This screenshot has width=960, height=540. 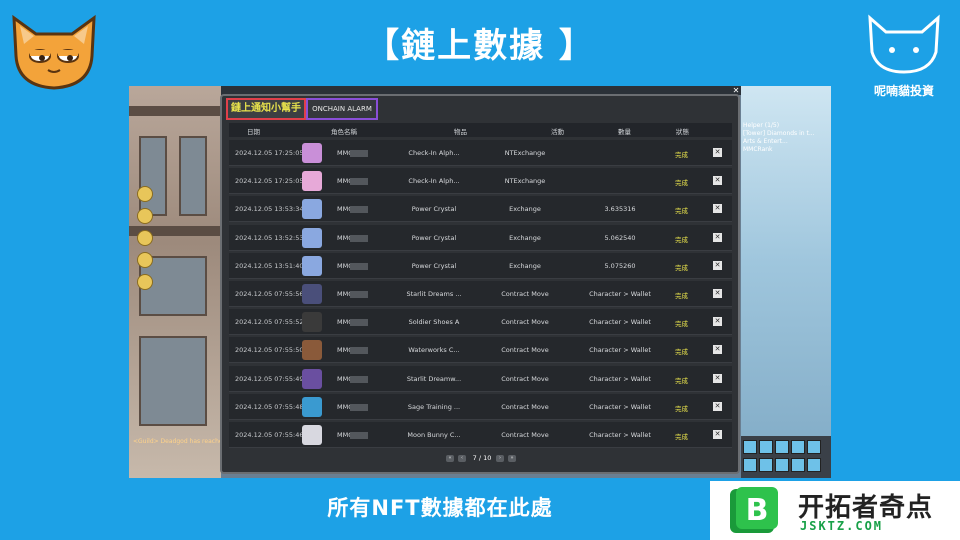 What do you see at coordinates (342, 109) in the screenshot?
I see `tab-onchain-alarm: ONCHAIN ALARM` at bounding box center [342, 109].